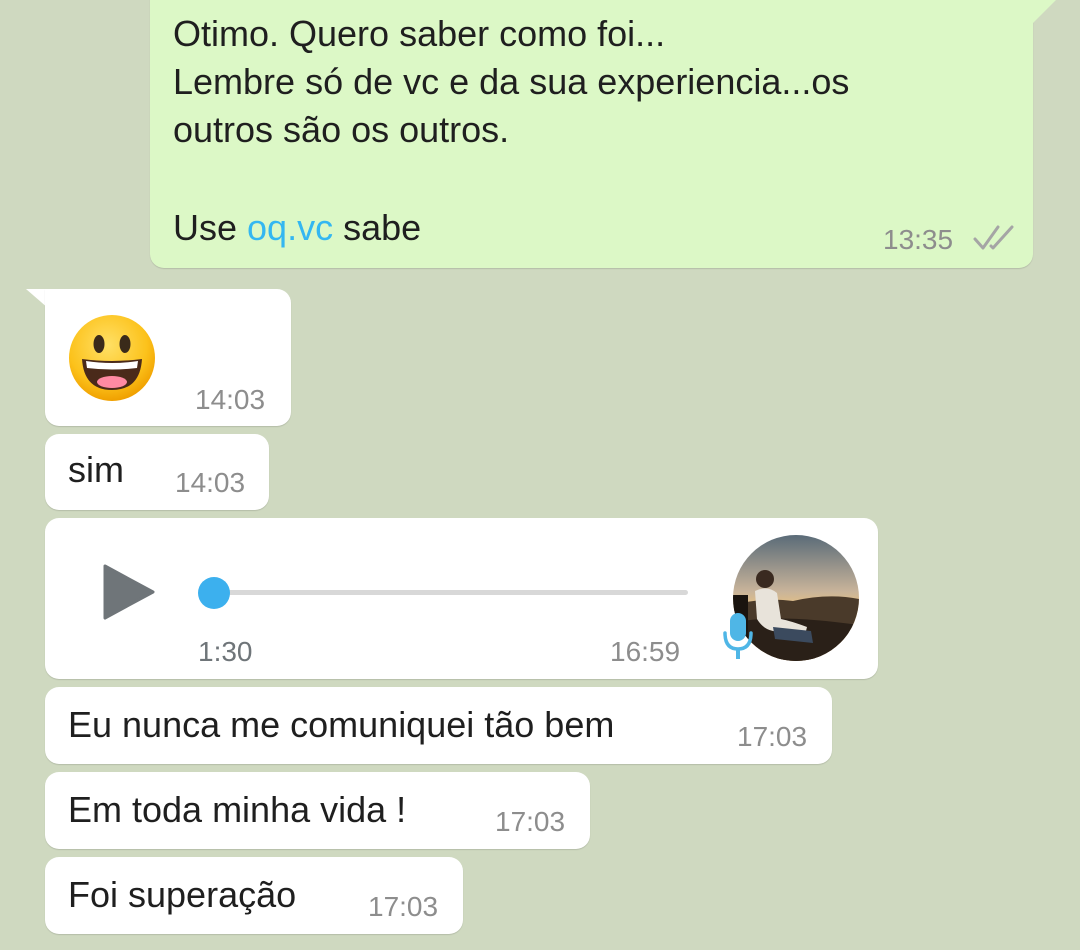 This screenshot has height=950, width=1080. I want to click on voice-progress-handle, so click(214, 593).